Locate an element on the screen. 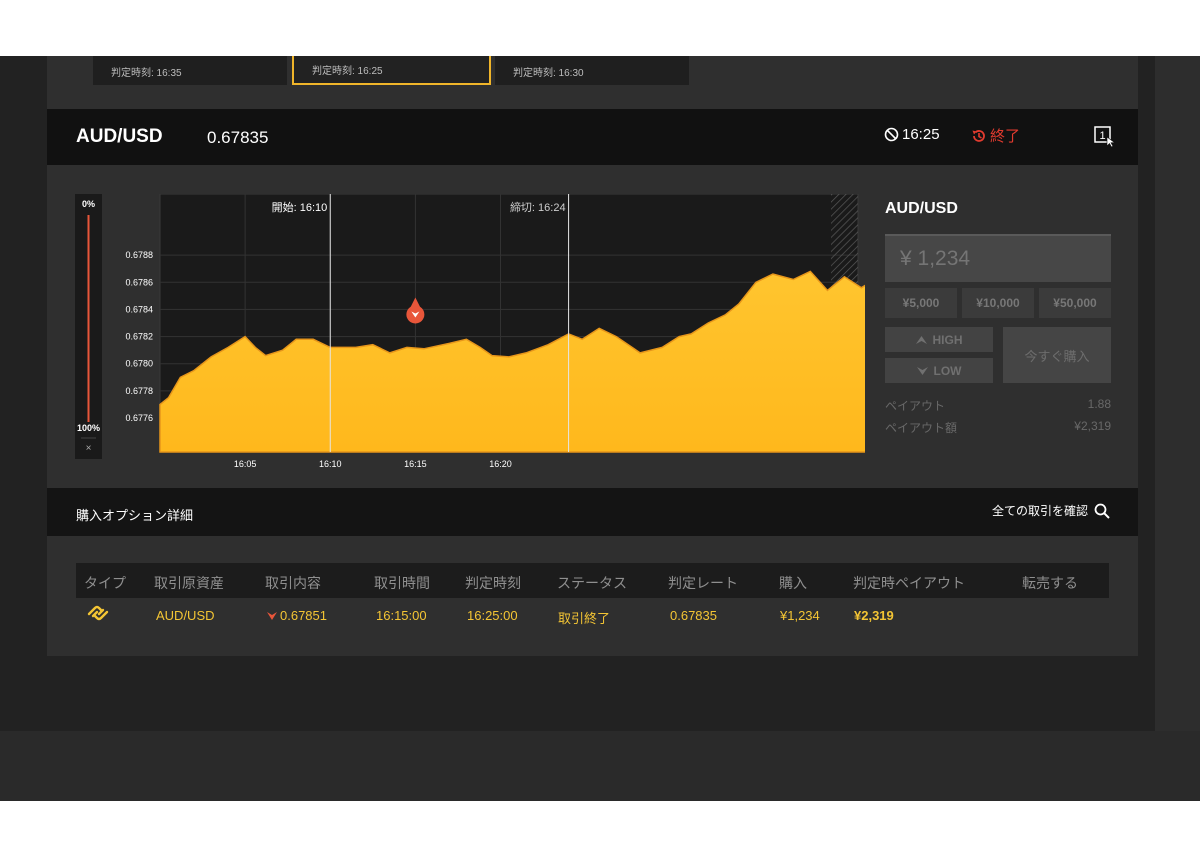 The height and width of the screenshot is (856, 1200). header-type: タイプ is located at coordinates (105, 583).